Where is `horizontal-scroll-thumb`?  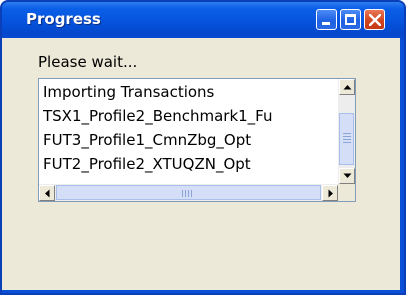 horizontal-scroll-thumb is located at coordinates (188, 192).